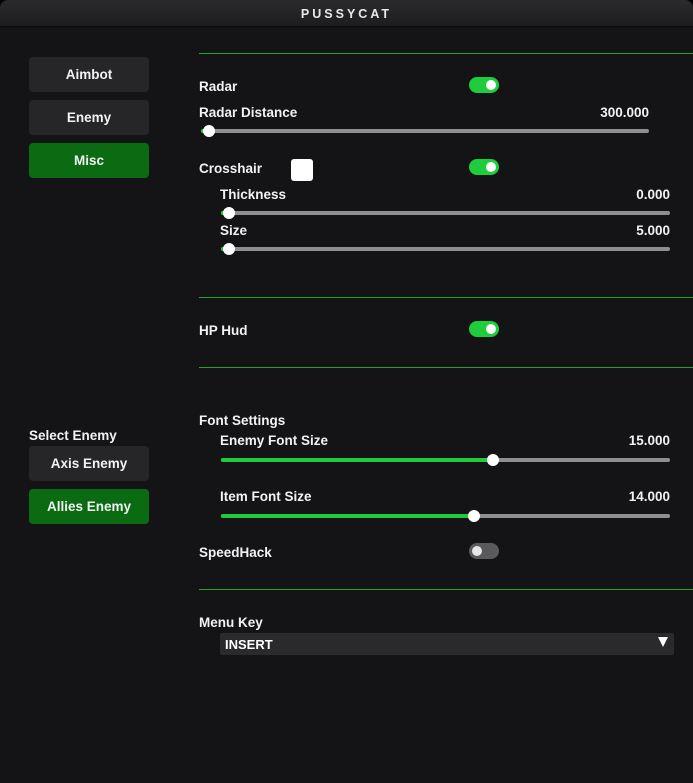 The width and height of the screenshot is (693, 783). What do you see at coordinates (89, 117) in the screenshot?
I see `tab-enemy: Enemy` at bounding box center [89, 117].